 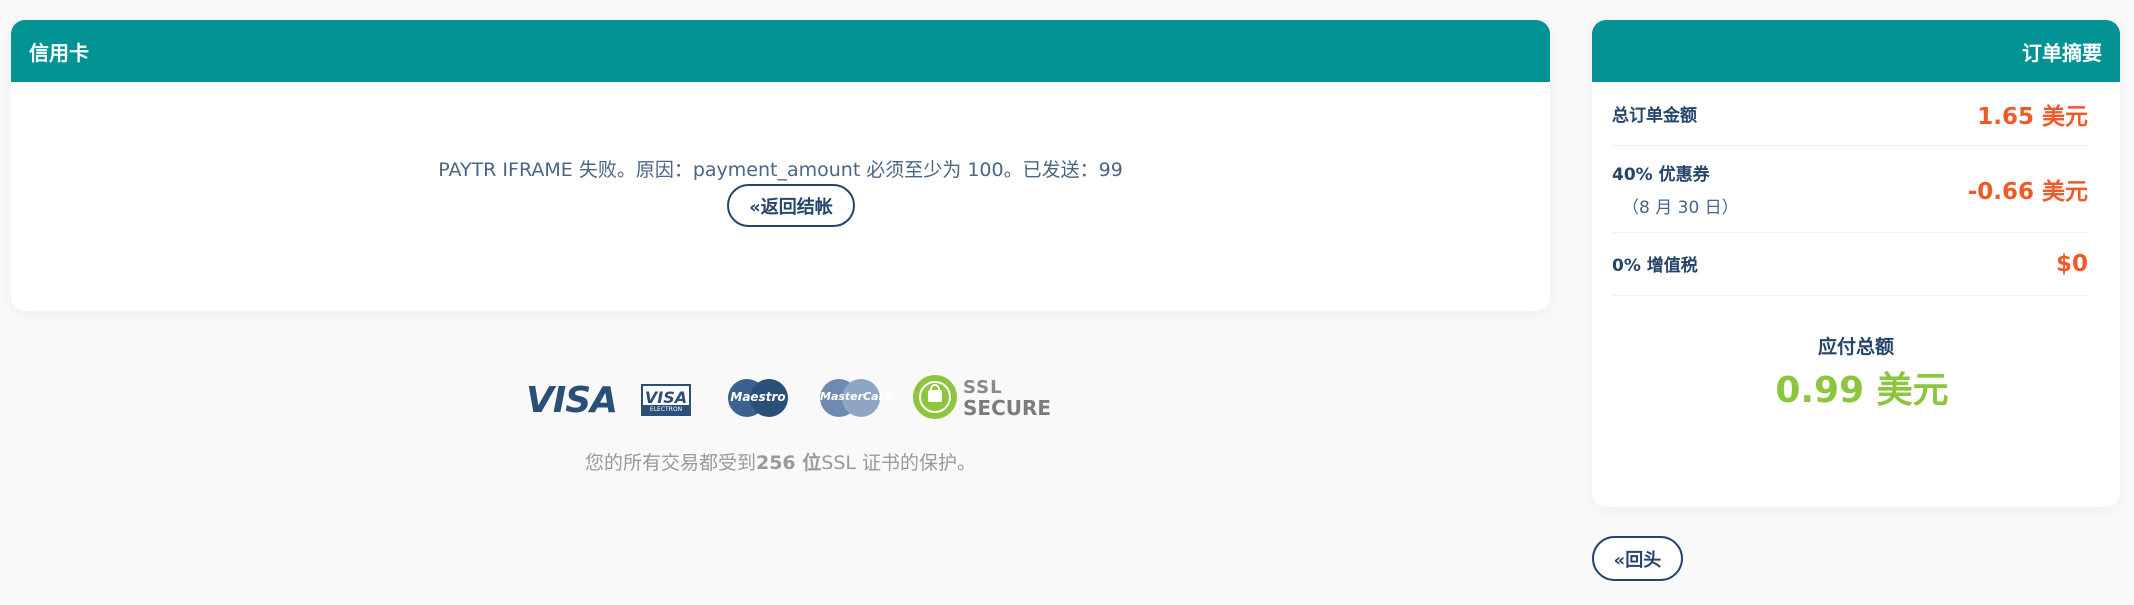 I want to click on security-note: 您的所有交易都受到256 位SSL 证书的保护。, so click(x=780, y=461).